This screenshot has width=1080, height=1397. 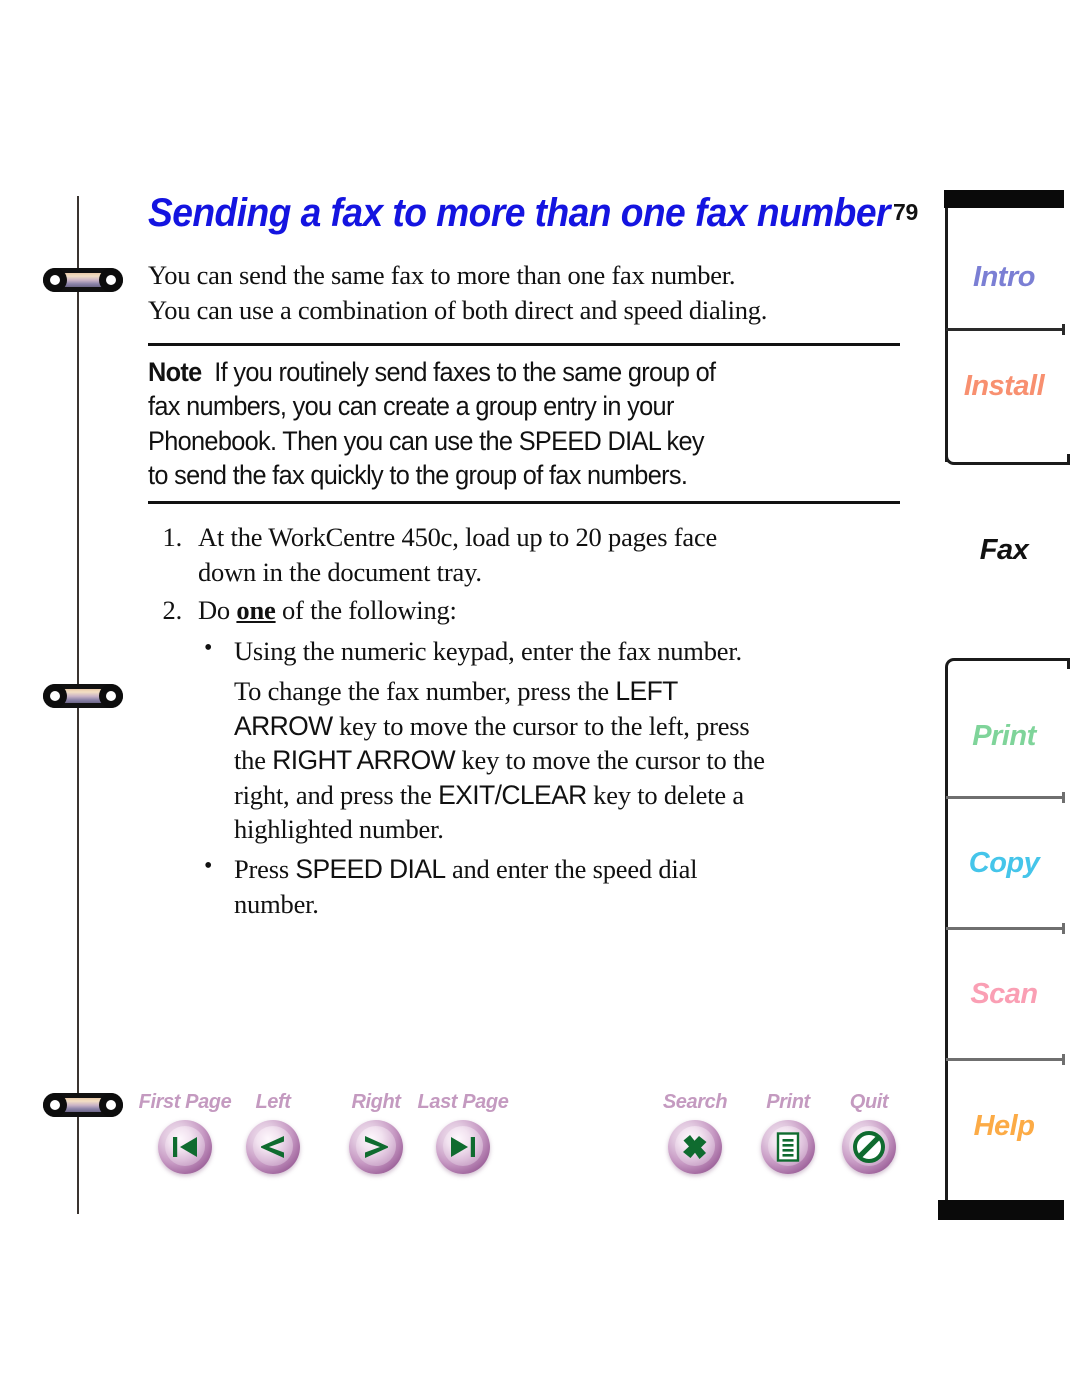 What do you see at coordinates (336, 794) in the screenshot?
I see `detail-line-4a: right, and press the` at bounding box center [336, 794].